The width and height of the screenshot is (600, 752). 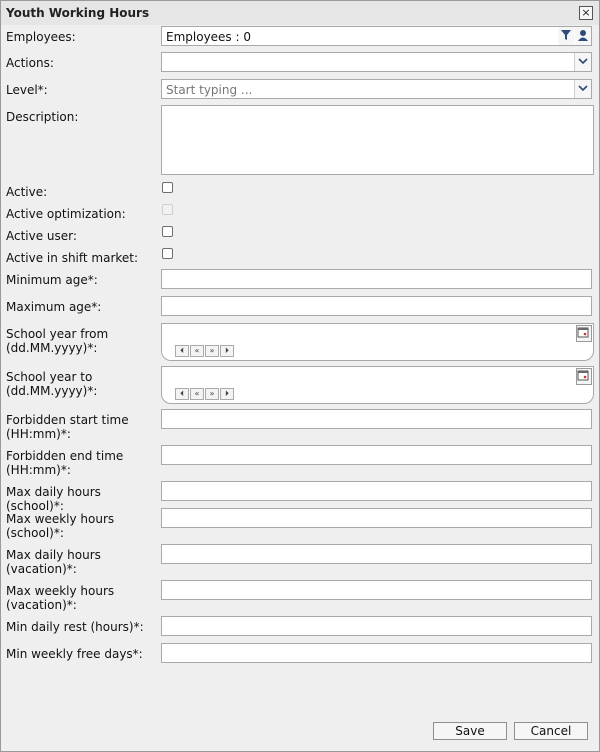 What do you see at coordinates (300, 13) in the screenshot?
I see `dialog-titlebar: Youth Working Hours ×` at bounding box center [300, 13].